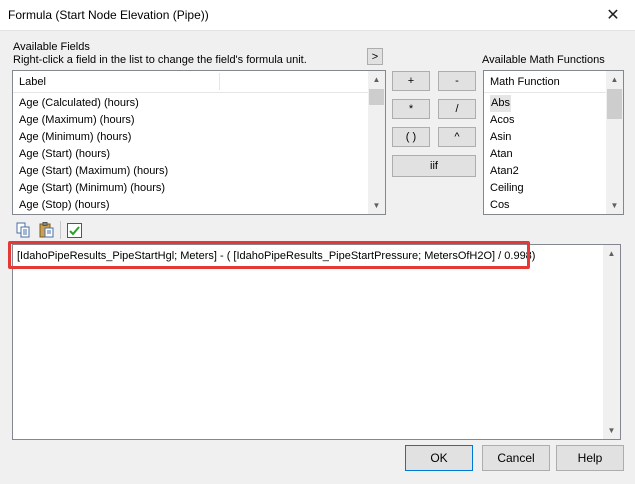 The image size is (635, 484). Describe the element at coordinates (411, 81) in the screenshot. I see `plus-button: +` at that location.